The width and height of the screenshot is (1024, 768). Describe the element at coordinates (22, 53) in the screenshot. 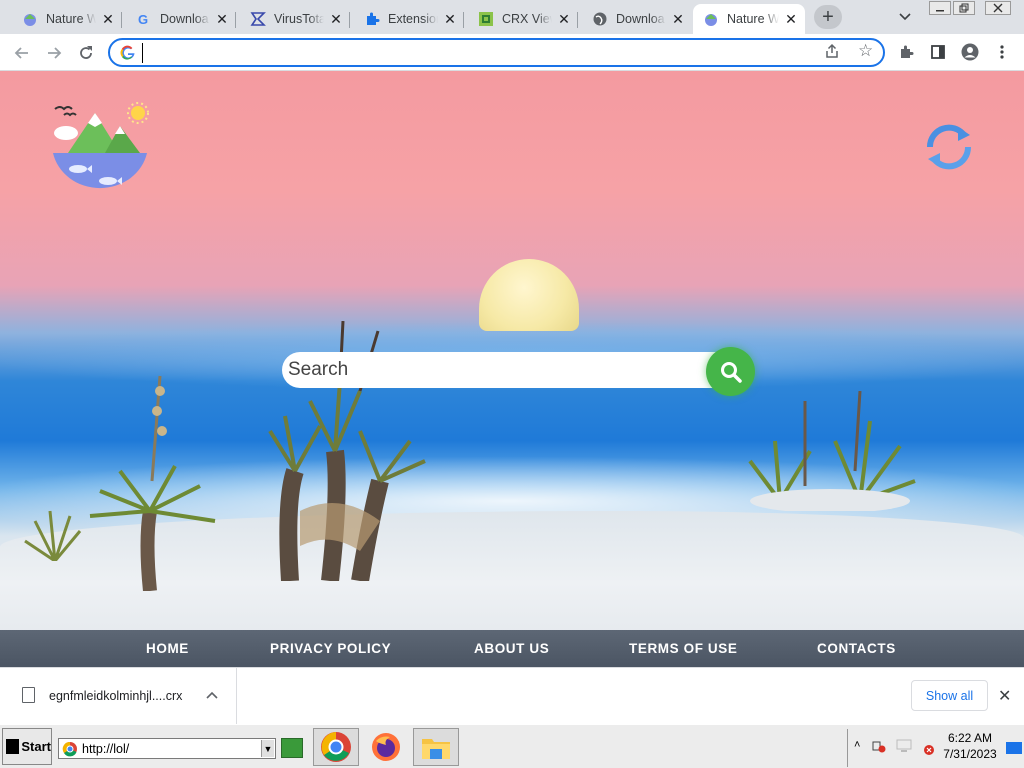

I see `back-arrow-icon` at that location.